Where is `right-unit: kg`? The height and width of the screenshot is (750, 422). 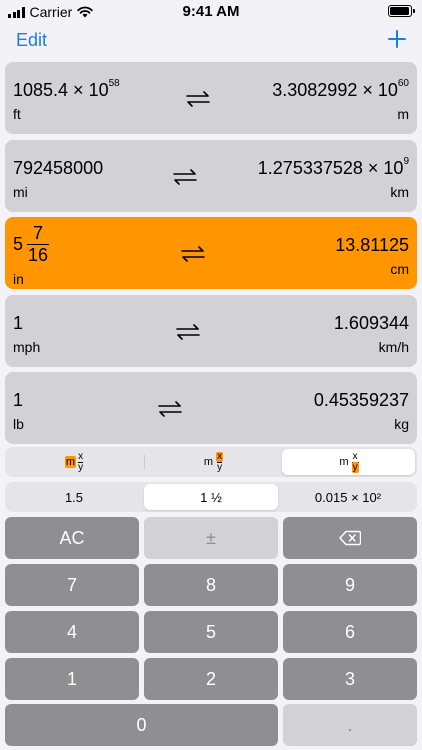
right-unit: kg is located at coordinates (401, 424).